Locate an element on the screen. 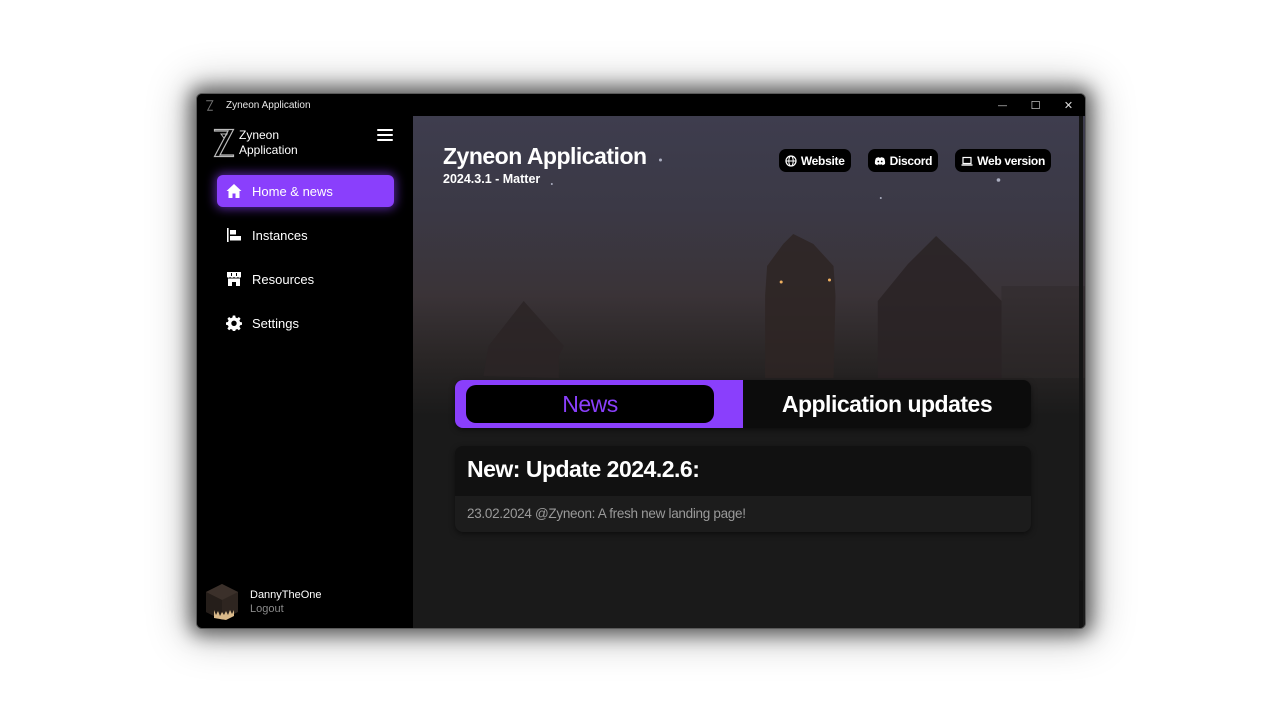 The image size is (1280, 720). window-controls: — ☐ ✕ is located at coordinates (1035, 105).